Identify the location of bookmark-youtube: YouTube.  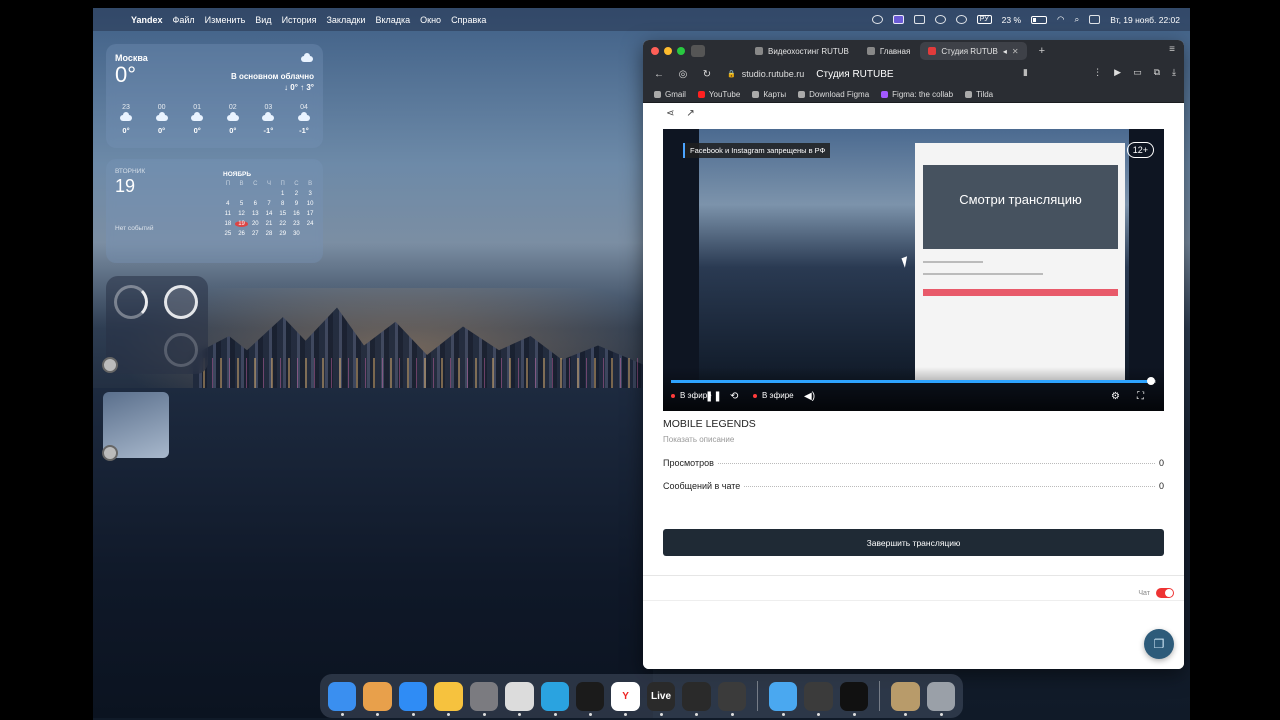
(718, 94).